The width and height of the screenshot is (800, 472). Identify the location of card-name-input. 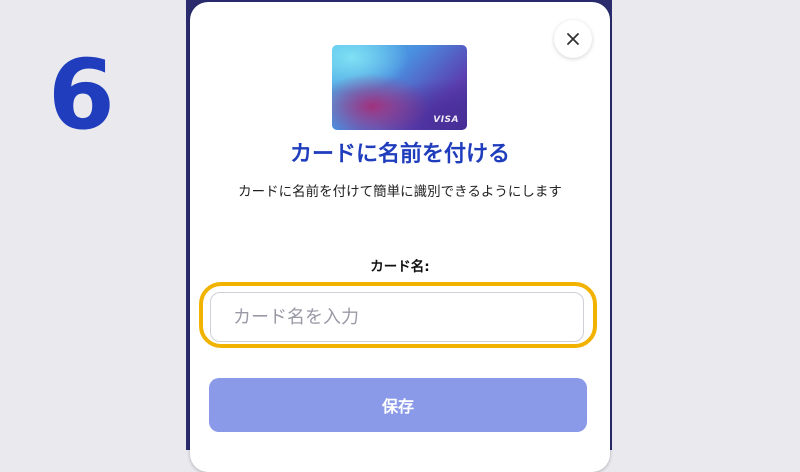
(397, 317).